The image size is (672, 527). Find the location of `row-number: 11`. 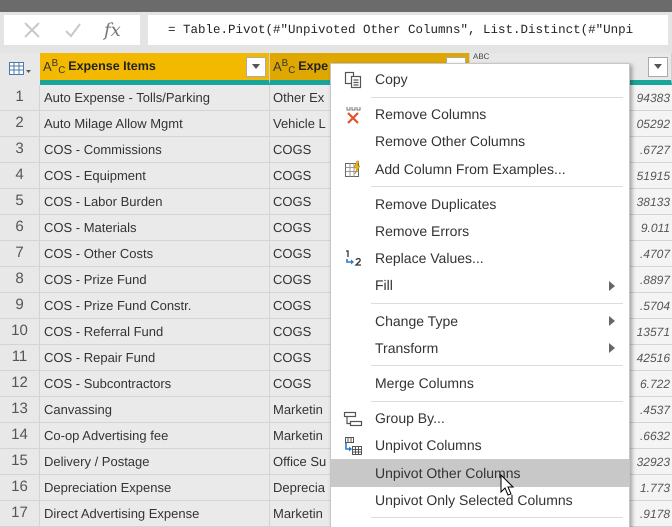

row-number: 11 is located at coordinates (20, 357).